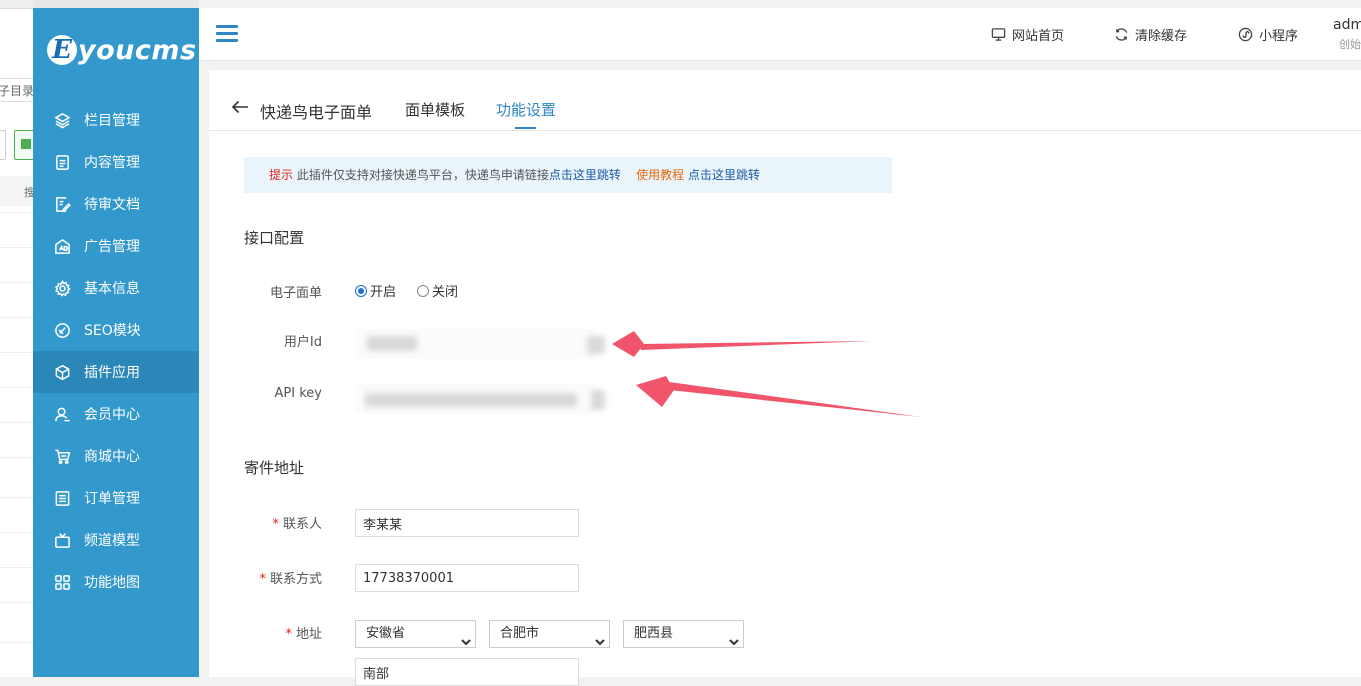  What do you see at coordinates (998, 34) in the screenshot?
I see `monitor-icon` at bounding box center [998, 34].